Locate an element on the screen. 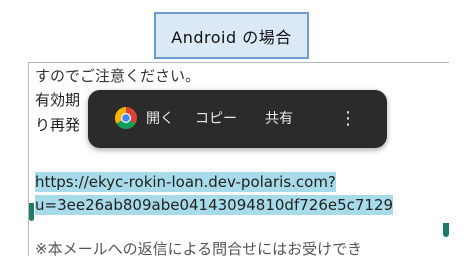 The height and width of the screenshot is (256, 473). android-case-label-text: Android の場合 is located at coordinates (231, 37).